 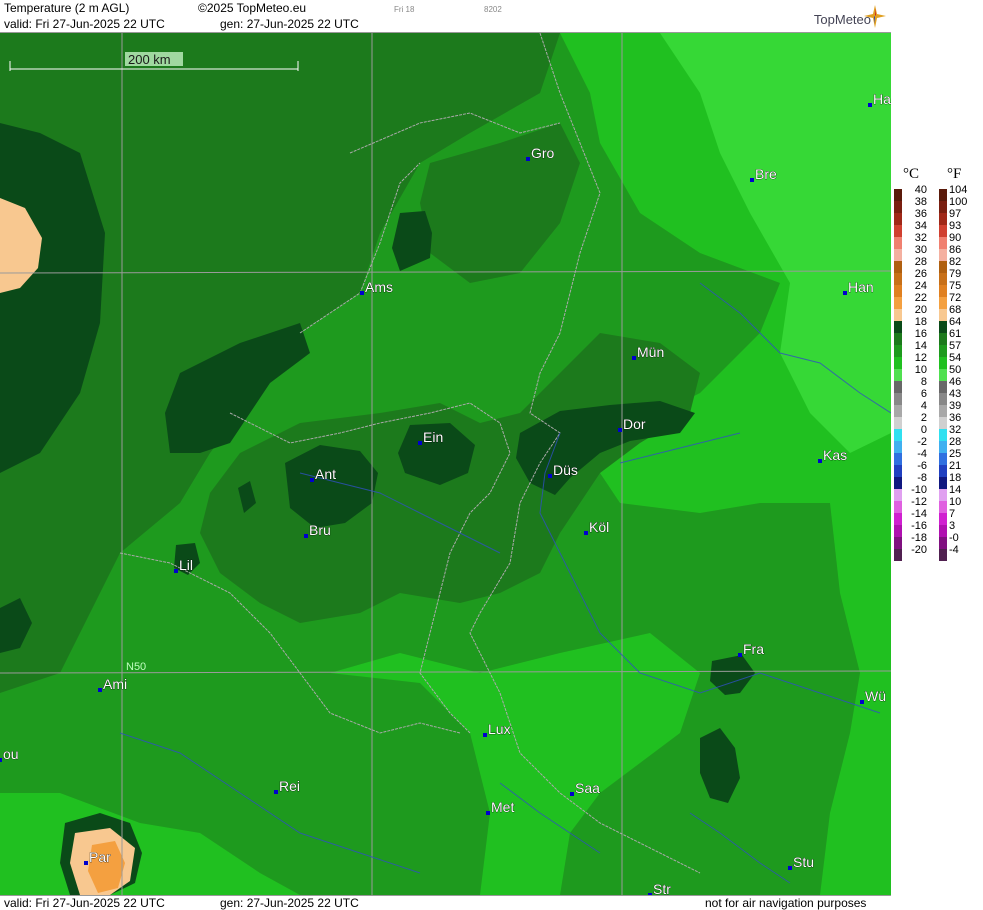 I want to click on legend-fahrenheit-label: 82, so click(x=955, y=262).